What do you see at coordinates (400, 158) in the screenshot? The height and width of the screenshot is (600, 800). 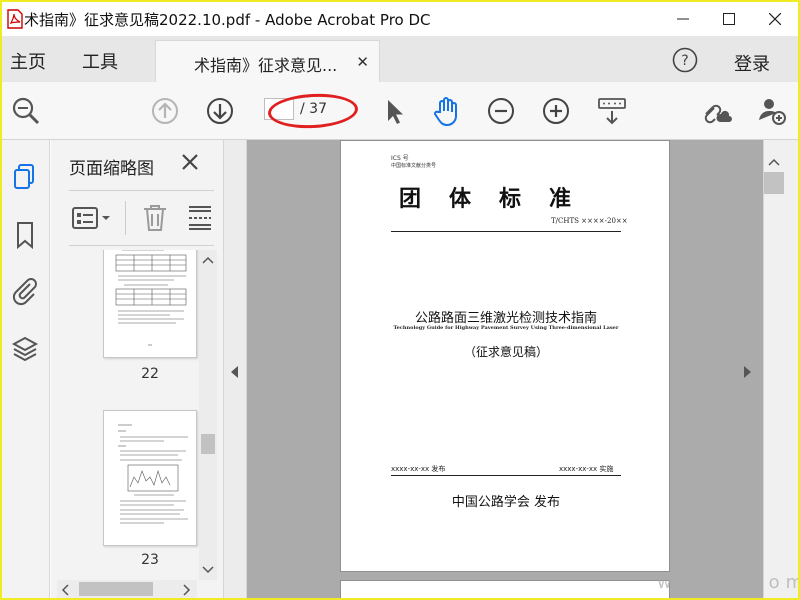 I see `ics-number: ICS 号` at bounding box center [400, 158].